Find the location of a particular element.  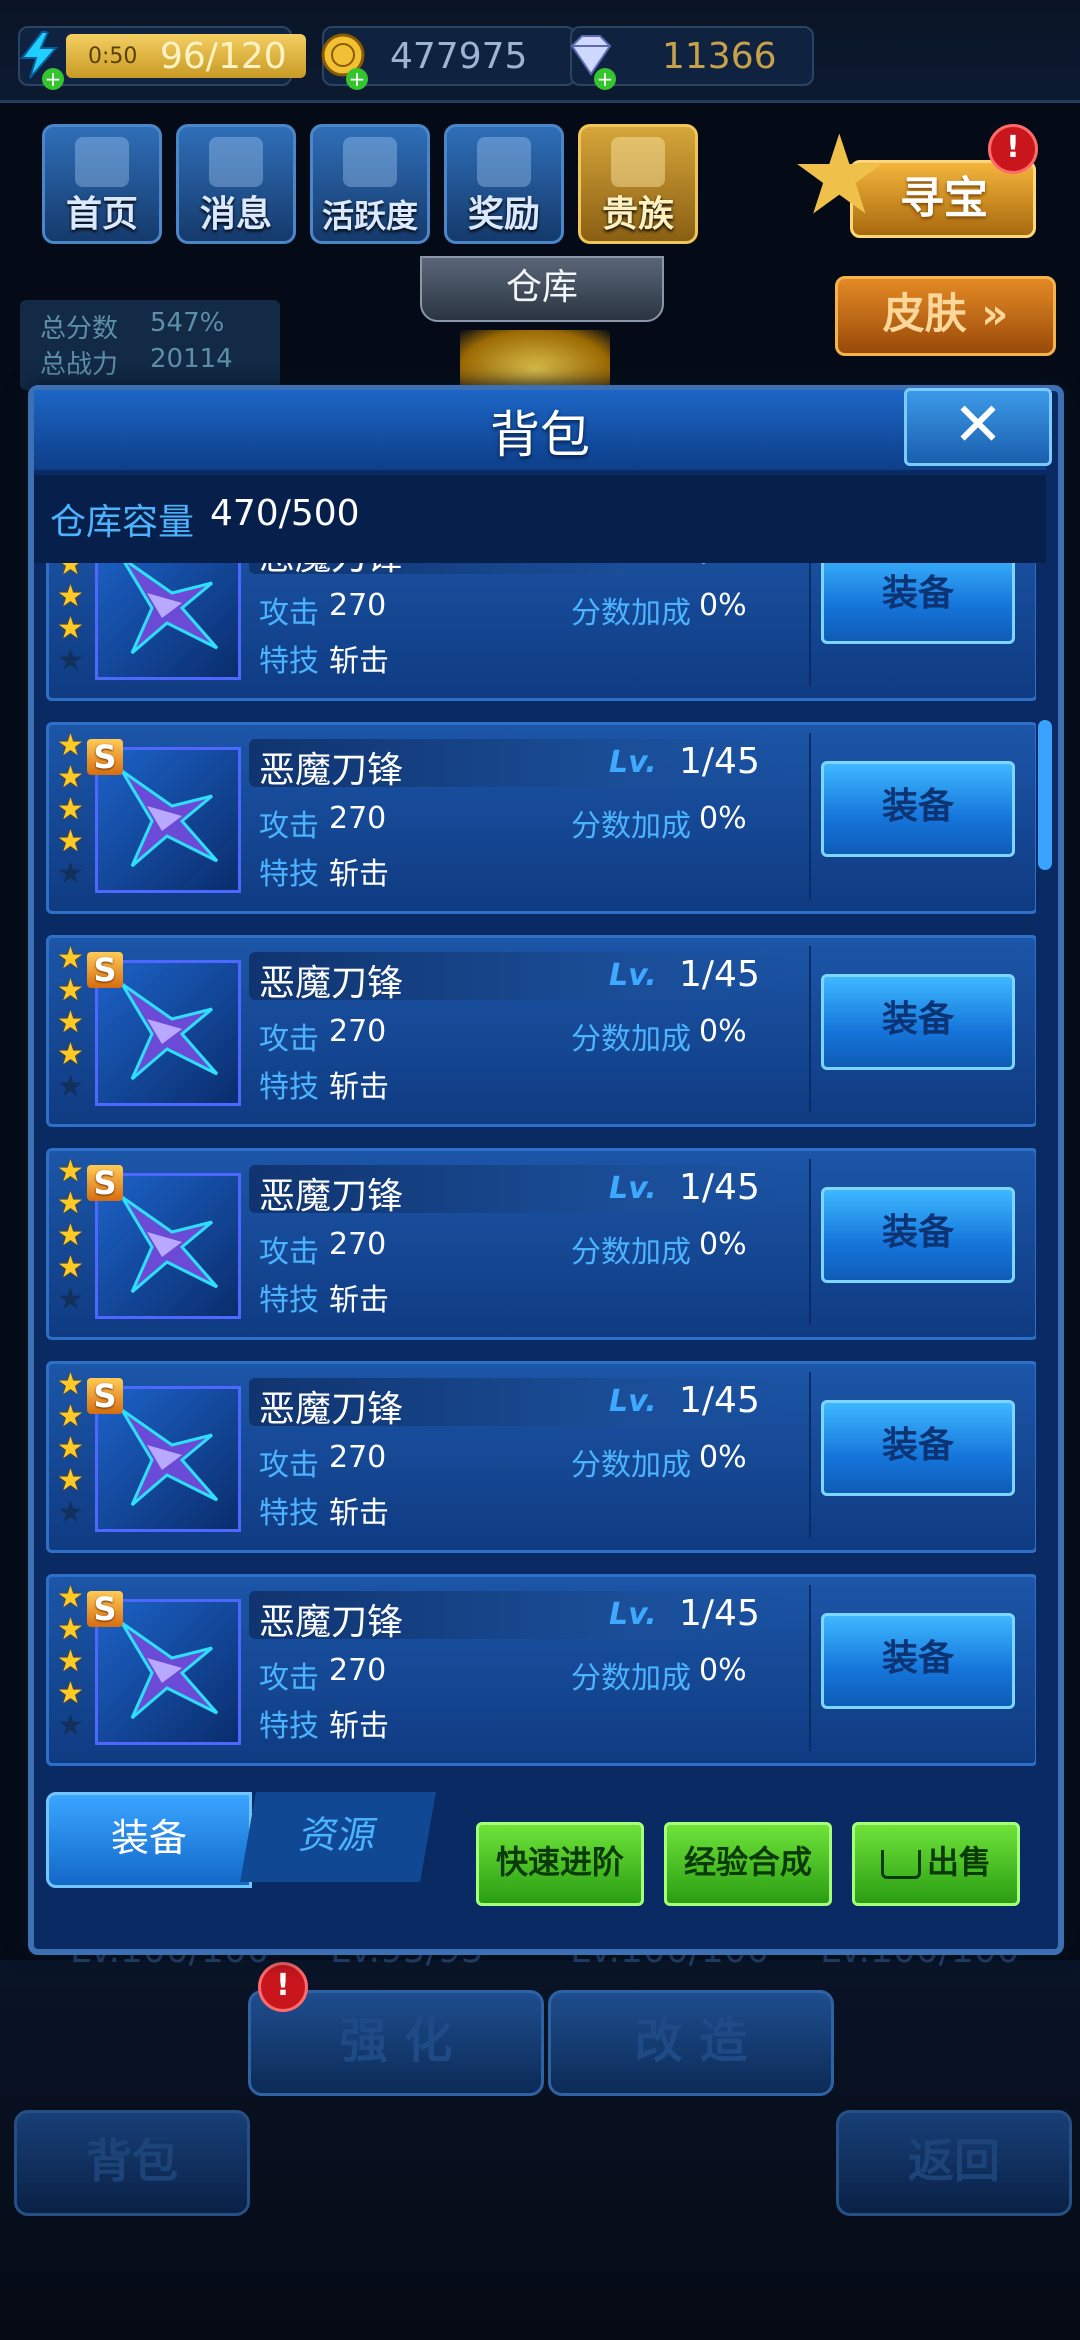

treasure-label: 寻宝 is located at coordinates (944, 198).